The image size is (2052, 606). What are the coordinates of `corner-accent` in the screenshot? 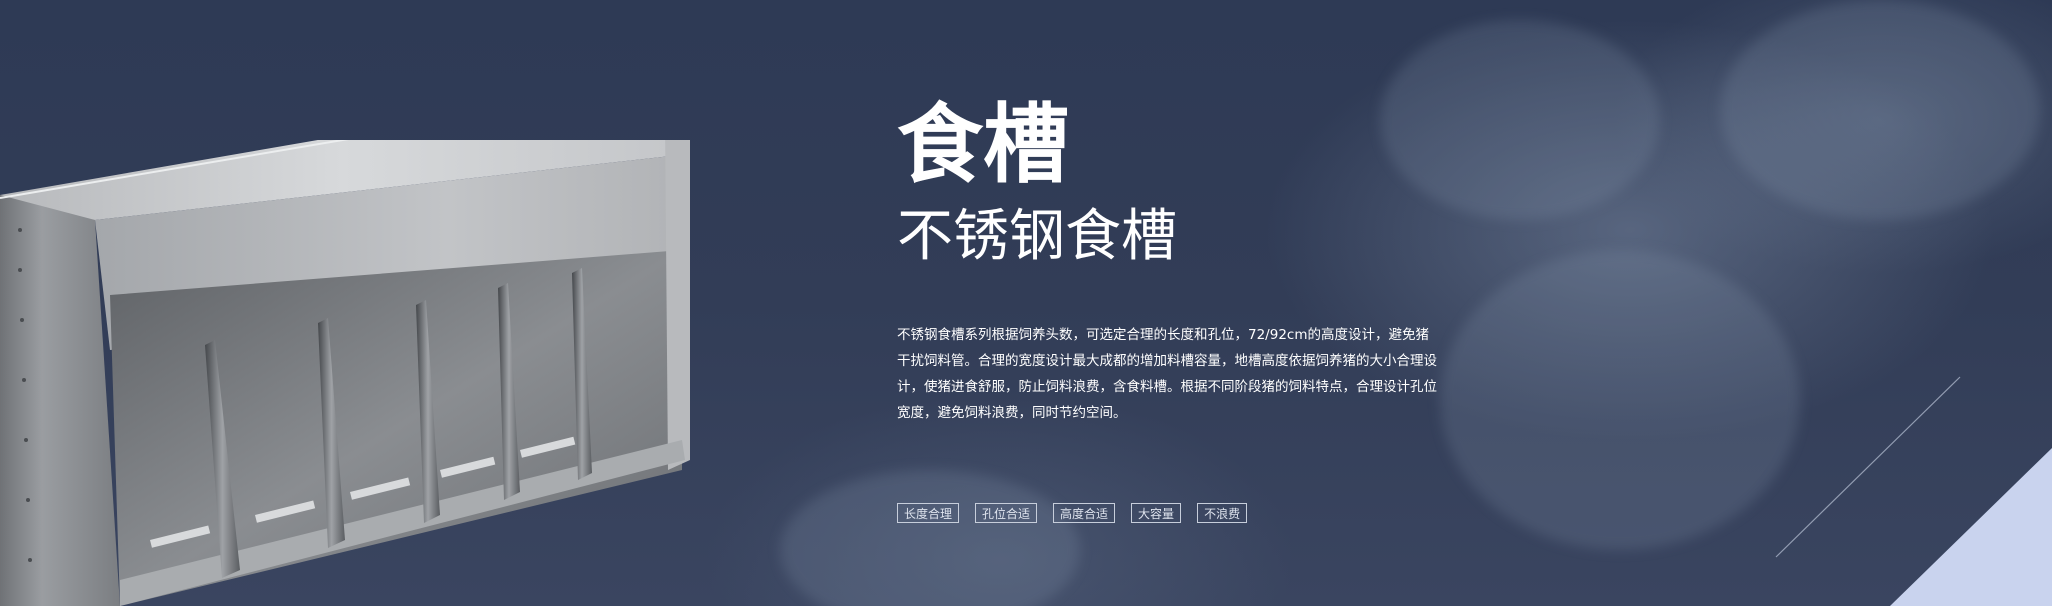 It's located at (1971, 527).